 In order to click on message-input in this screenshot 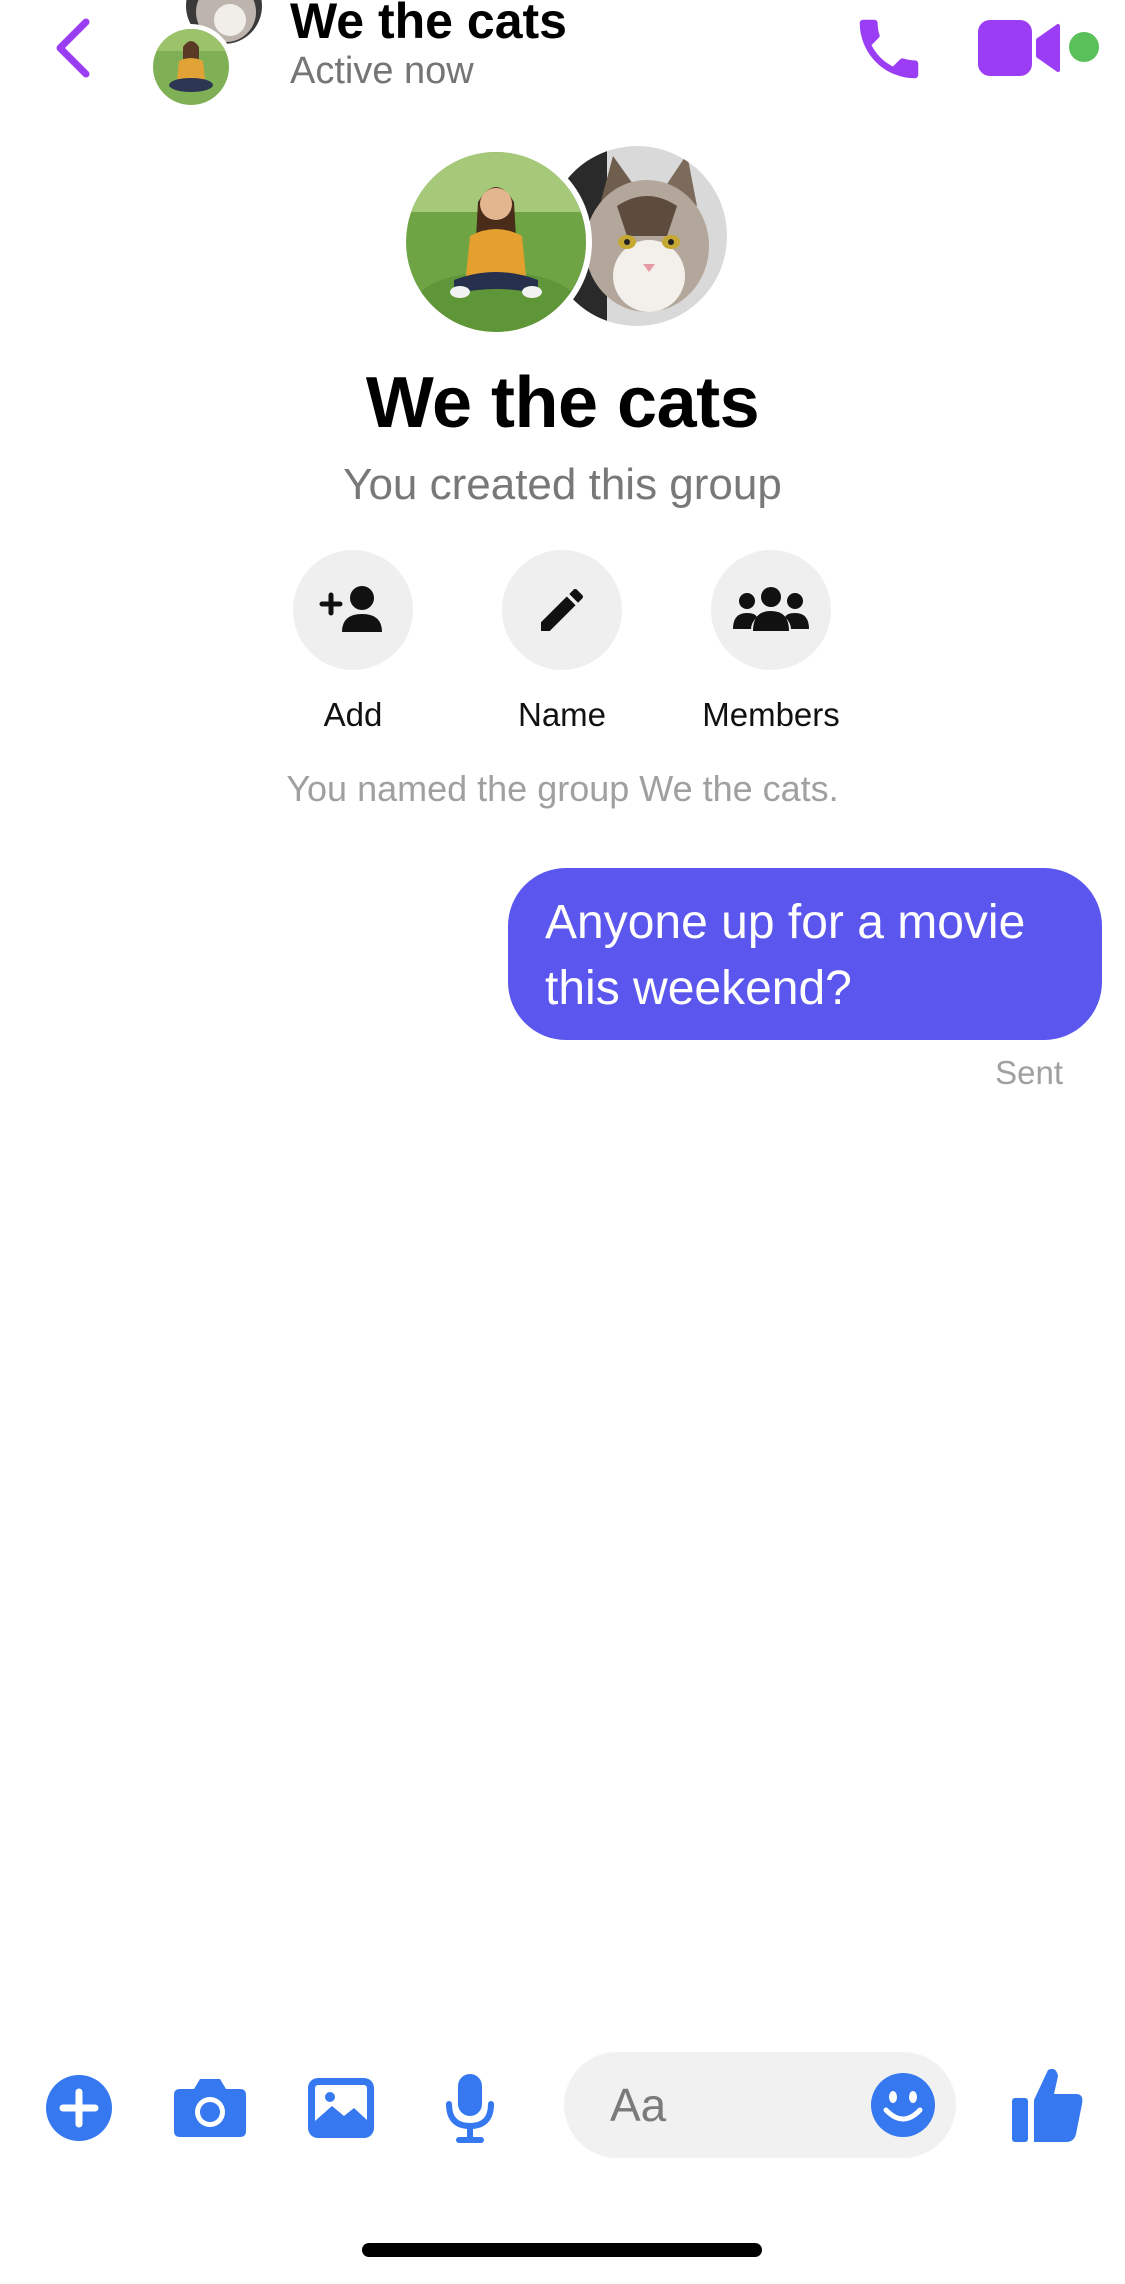, I will do `click(730, 2105)`.